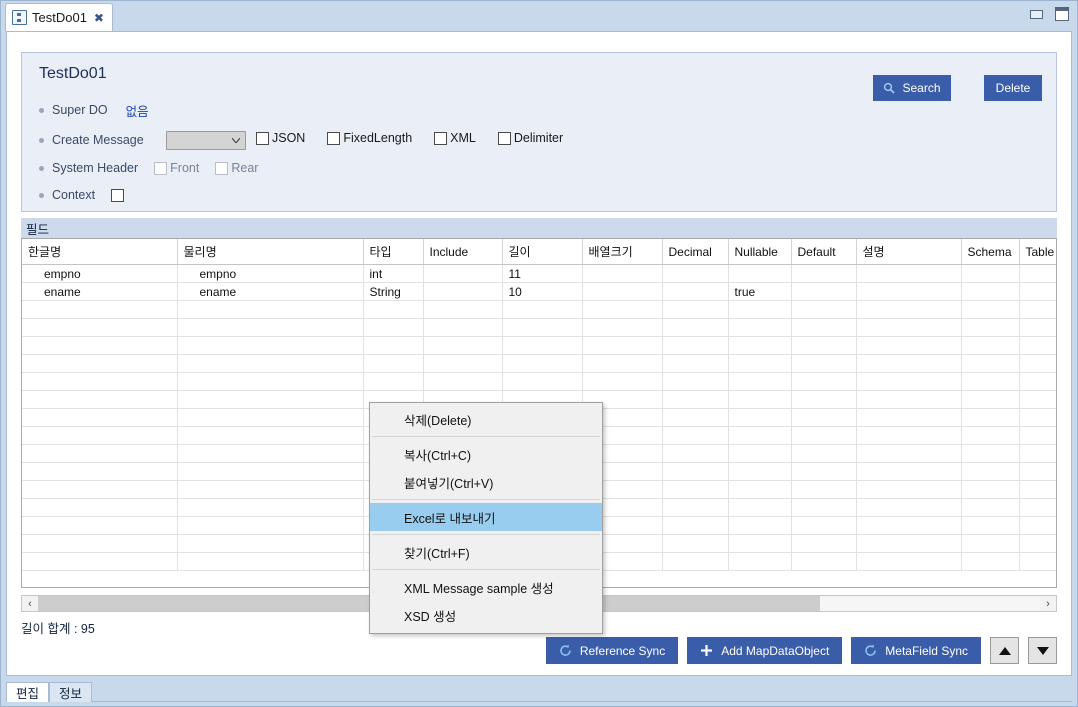  What do you see at coordinates (100, 273) in the screenshot?
I see `table-cell-korean-name: empno` at bounding box center [100, 273].